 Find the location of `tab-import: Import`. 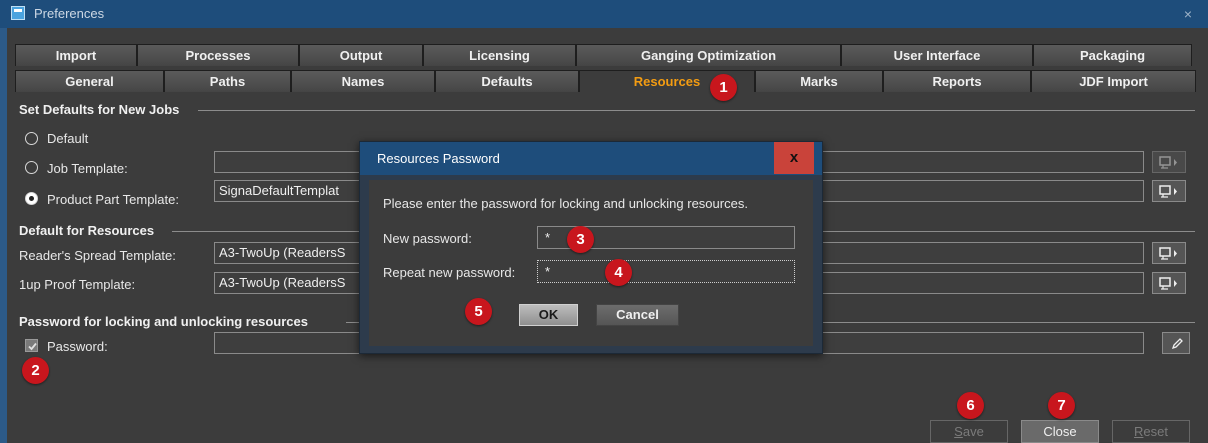

tab-import: Import is located at coordinates (76, 55).